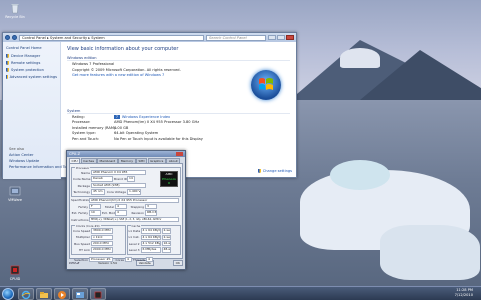 The image size is (481, 300). What do you see at coordinates (7, 37) in the screenshot?
I see `back-button` at bounding box center [7, 37].